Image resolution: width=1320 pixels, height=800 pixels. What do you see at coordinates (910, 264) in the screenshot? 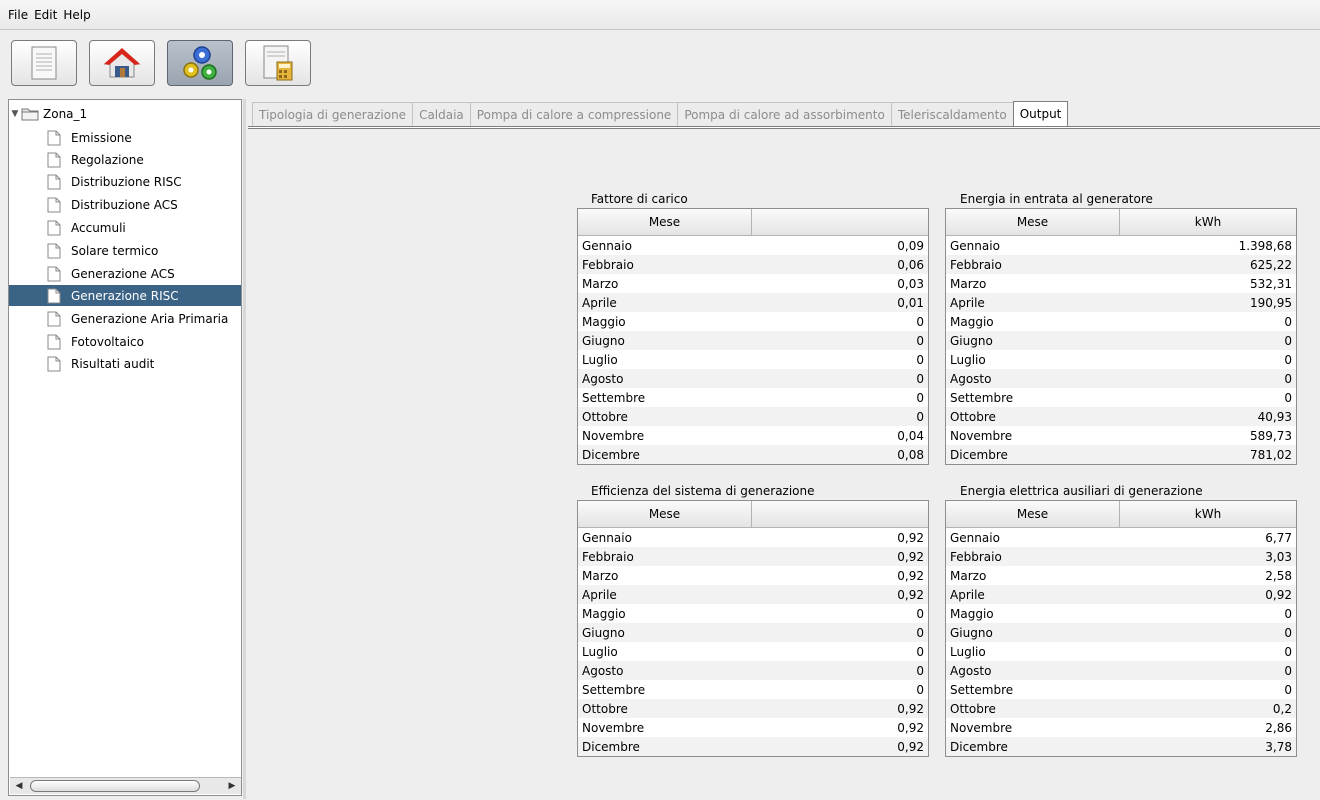
I see `cell-value: 0,06` at bounding box center [910, 264].